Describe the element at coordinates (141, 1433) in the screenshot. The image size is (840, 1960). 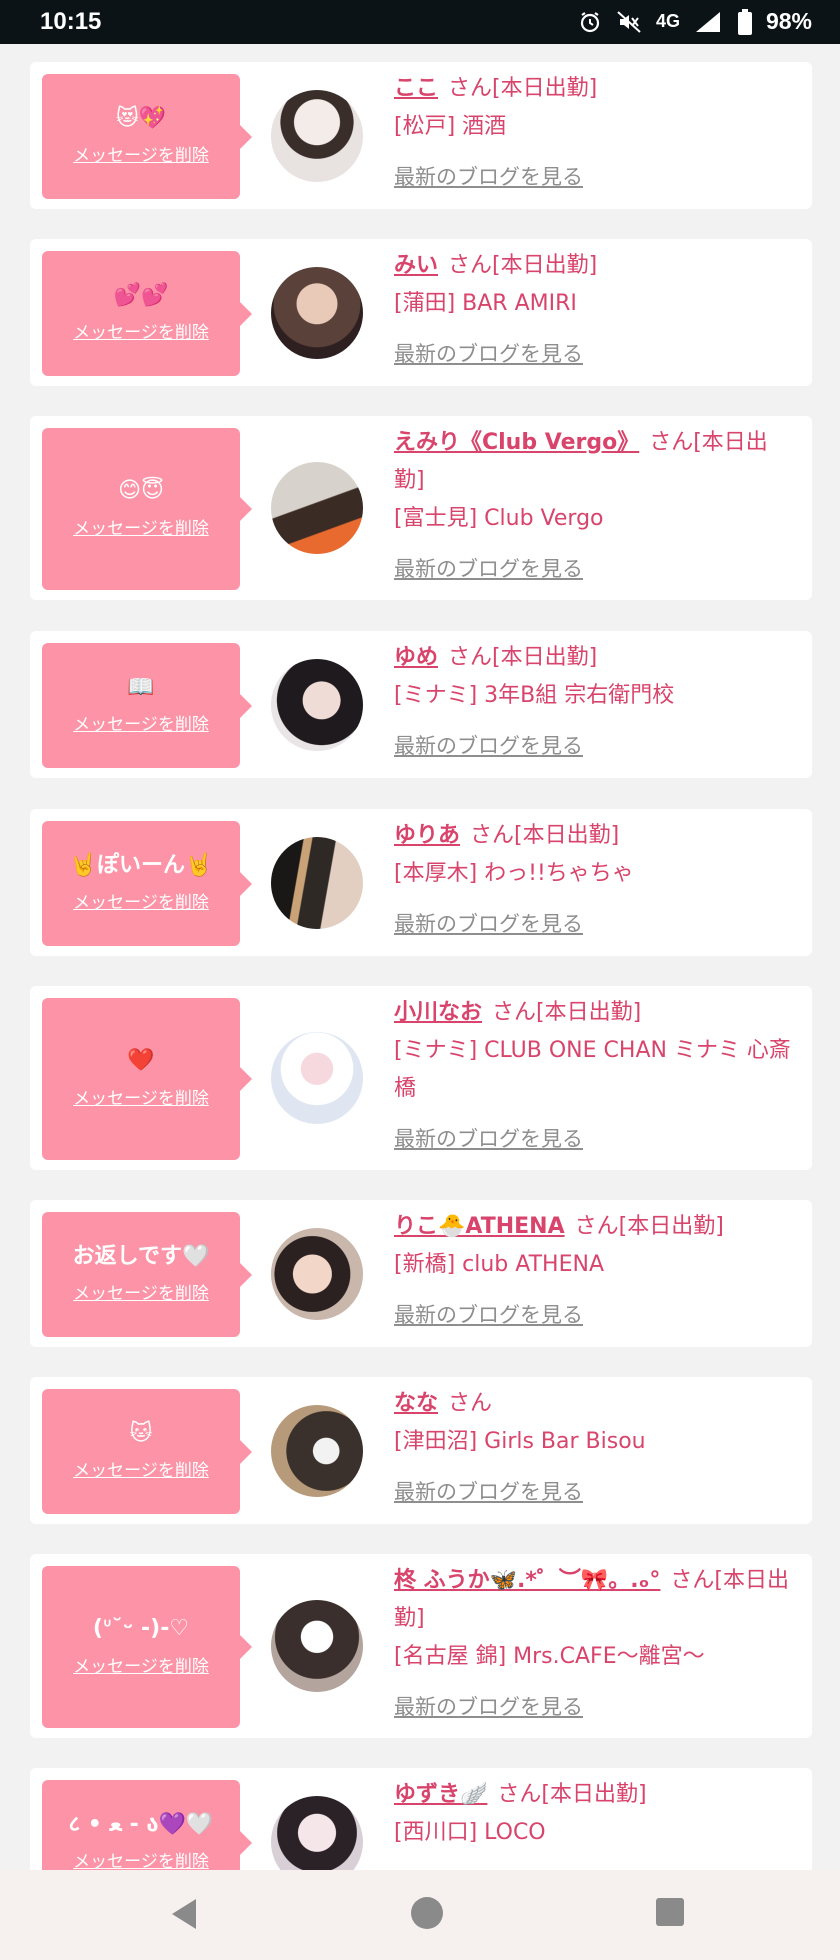
I see `message-text: 🐱` at that location.